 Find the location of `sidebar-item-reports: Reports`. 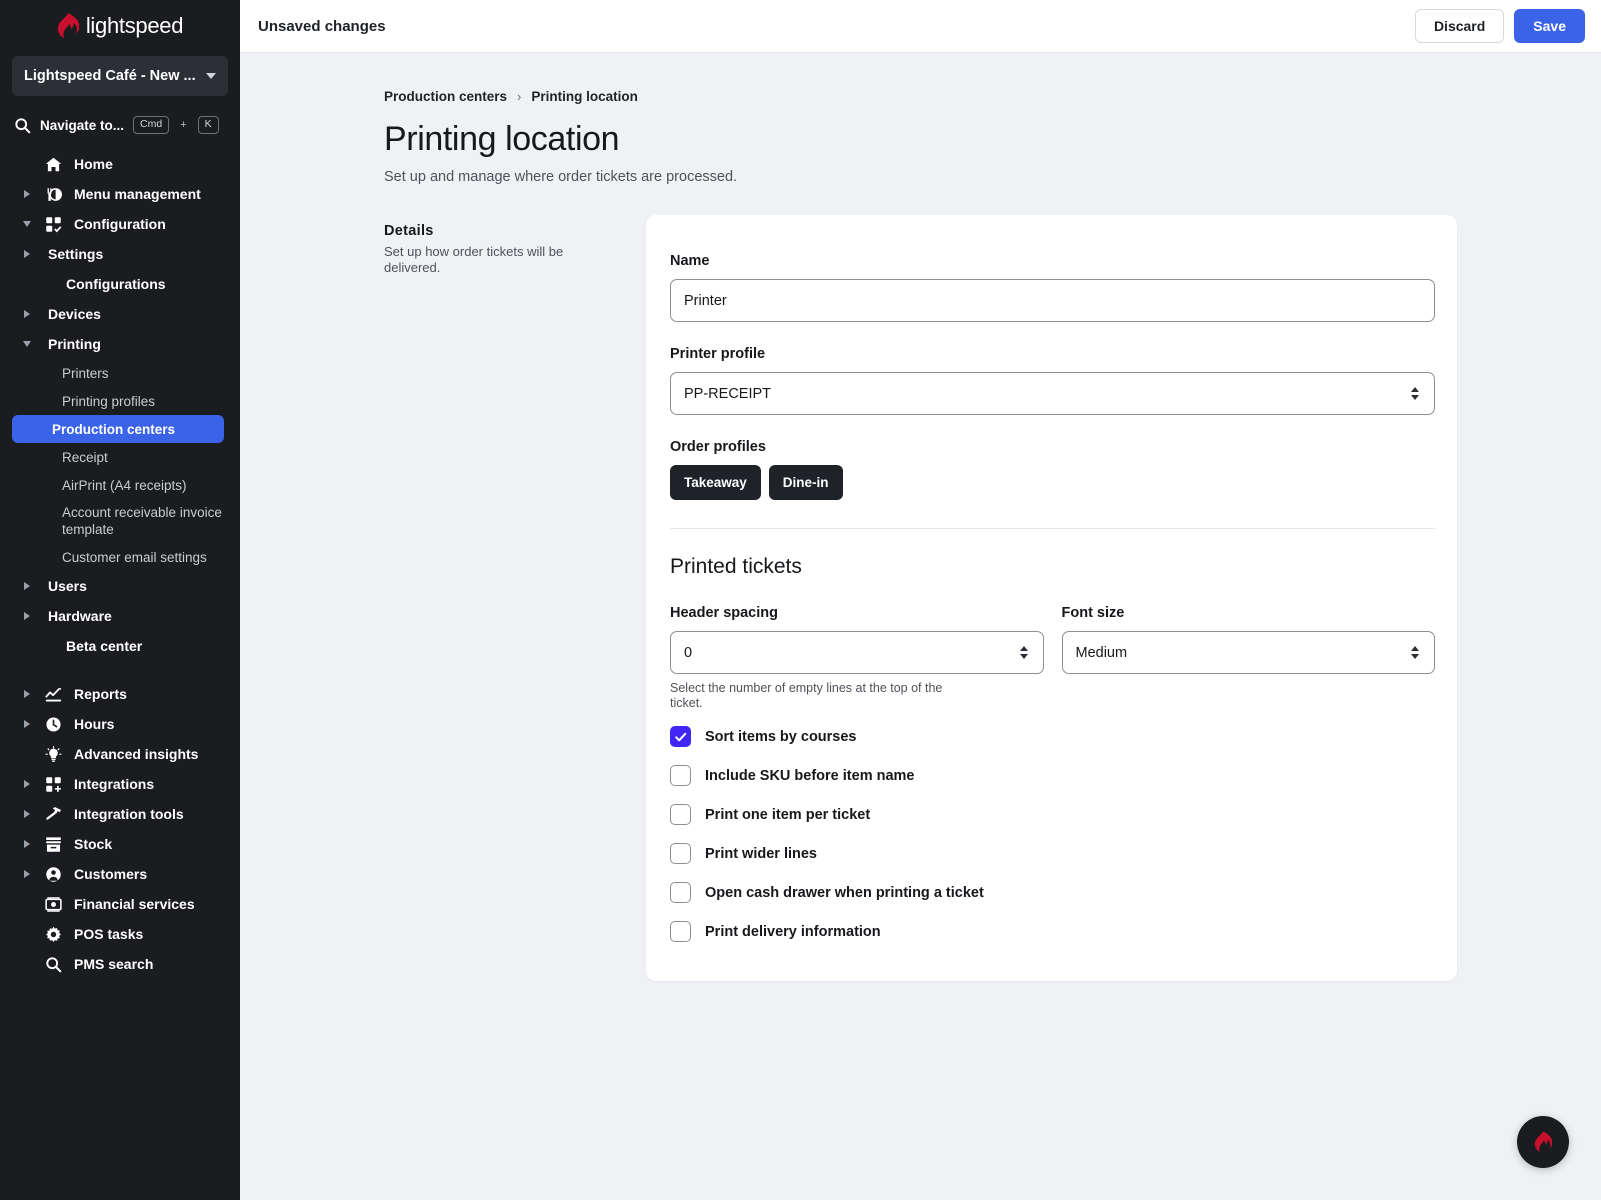

sidebar-item-reports: Reports is located at coordinates (120, 694).